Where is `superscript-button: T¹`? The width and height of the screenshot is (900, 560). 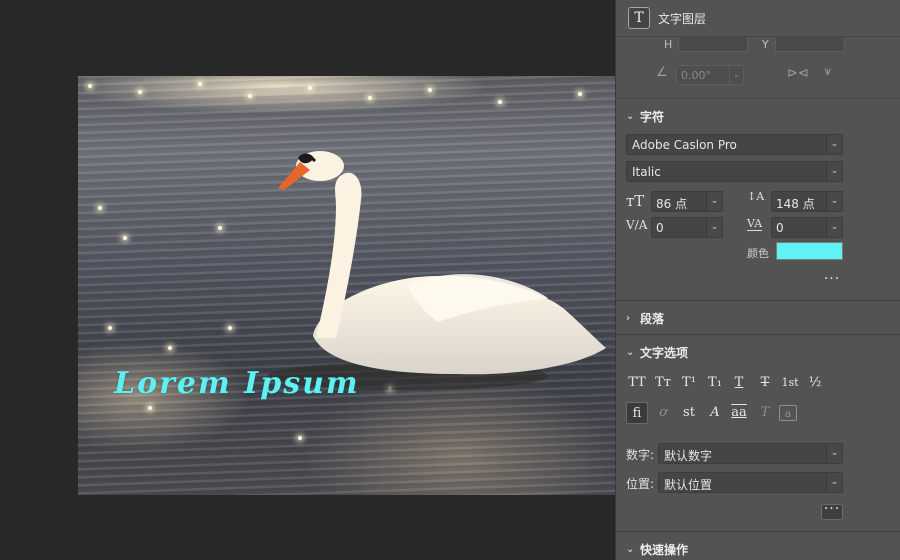
superscript-button: T¹ is located at coordinates (689, 383).